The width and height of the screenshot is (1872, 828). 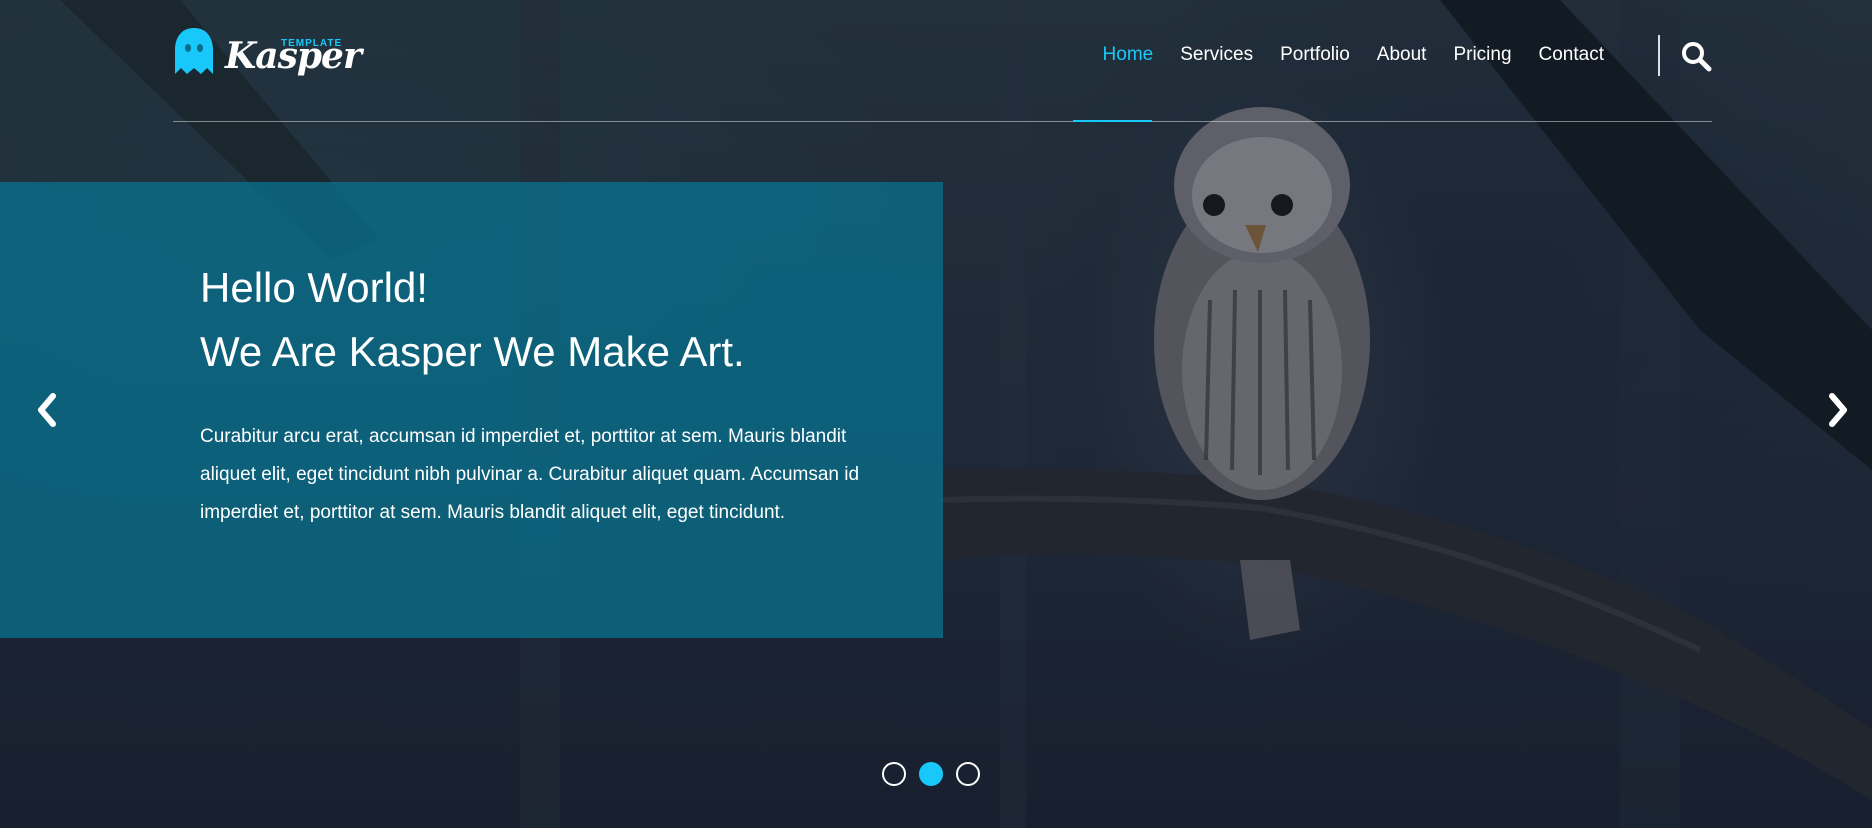 What do you see at coordinates (1315, 55) in the screenshot?
I see `nav-item-portfolio: Portfolio` at bounding box center [1315, 55].